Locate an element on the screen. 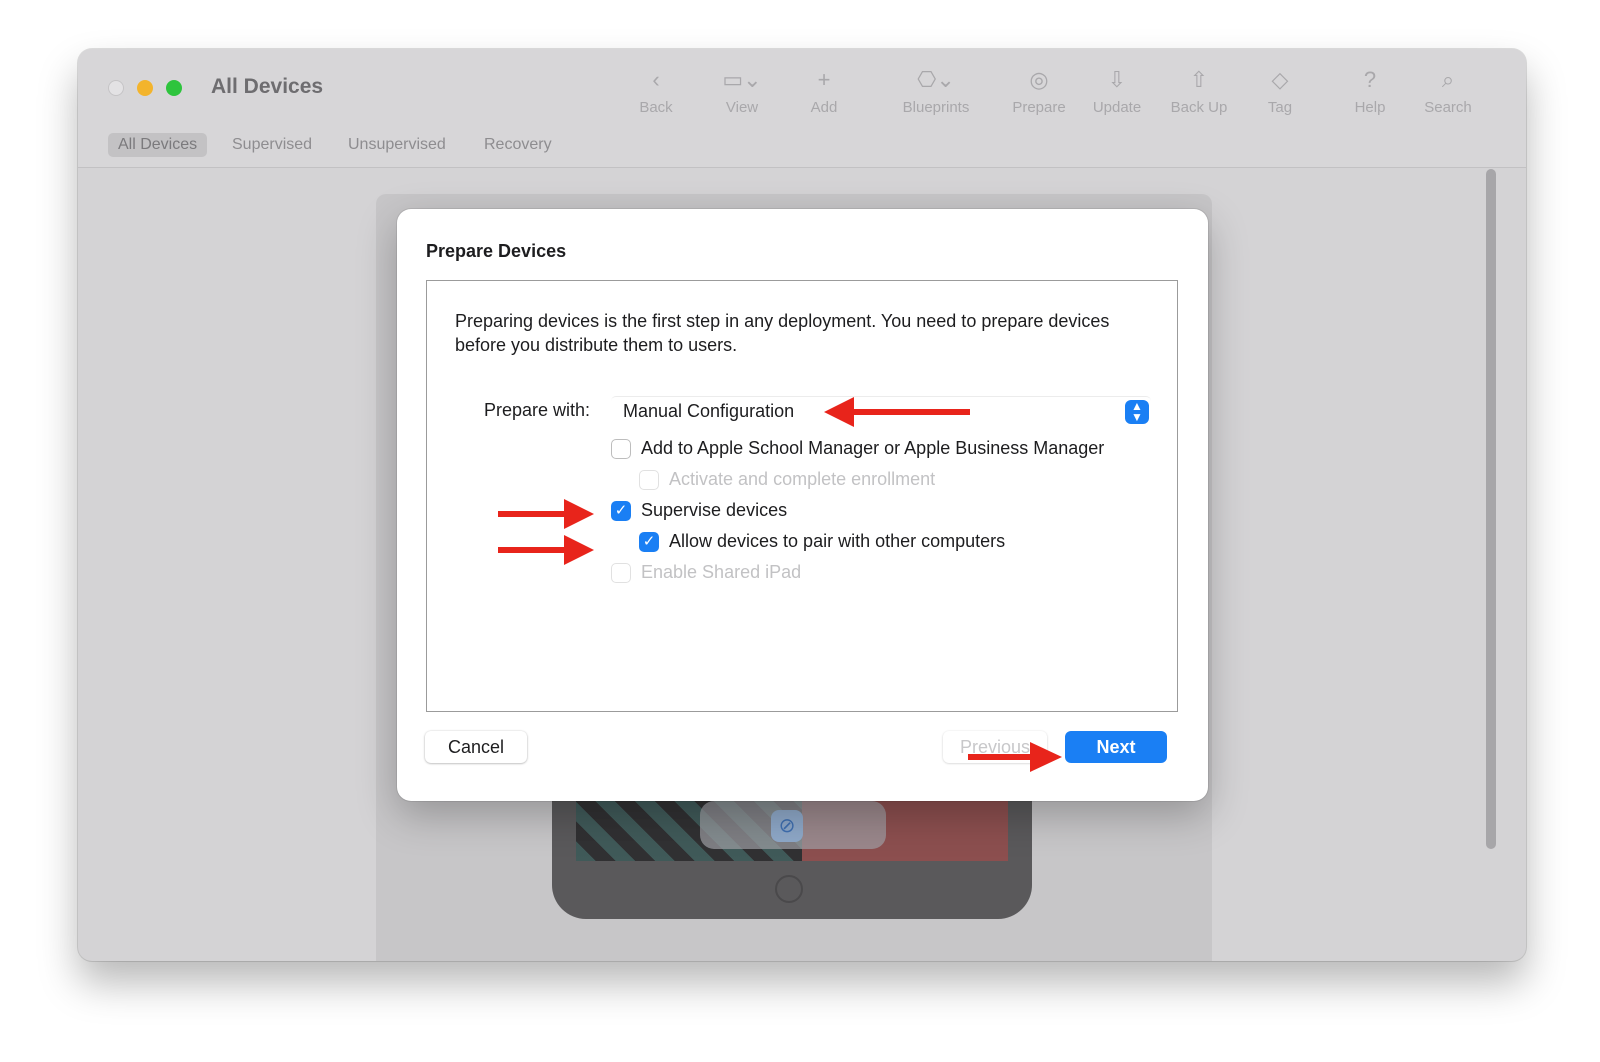 This screenshot has height=1062, width=1600. toolbar-back-button: ‹ Back is located at coordinates (656, 90).